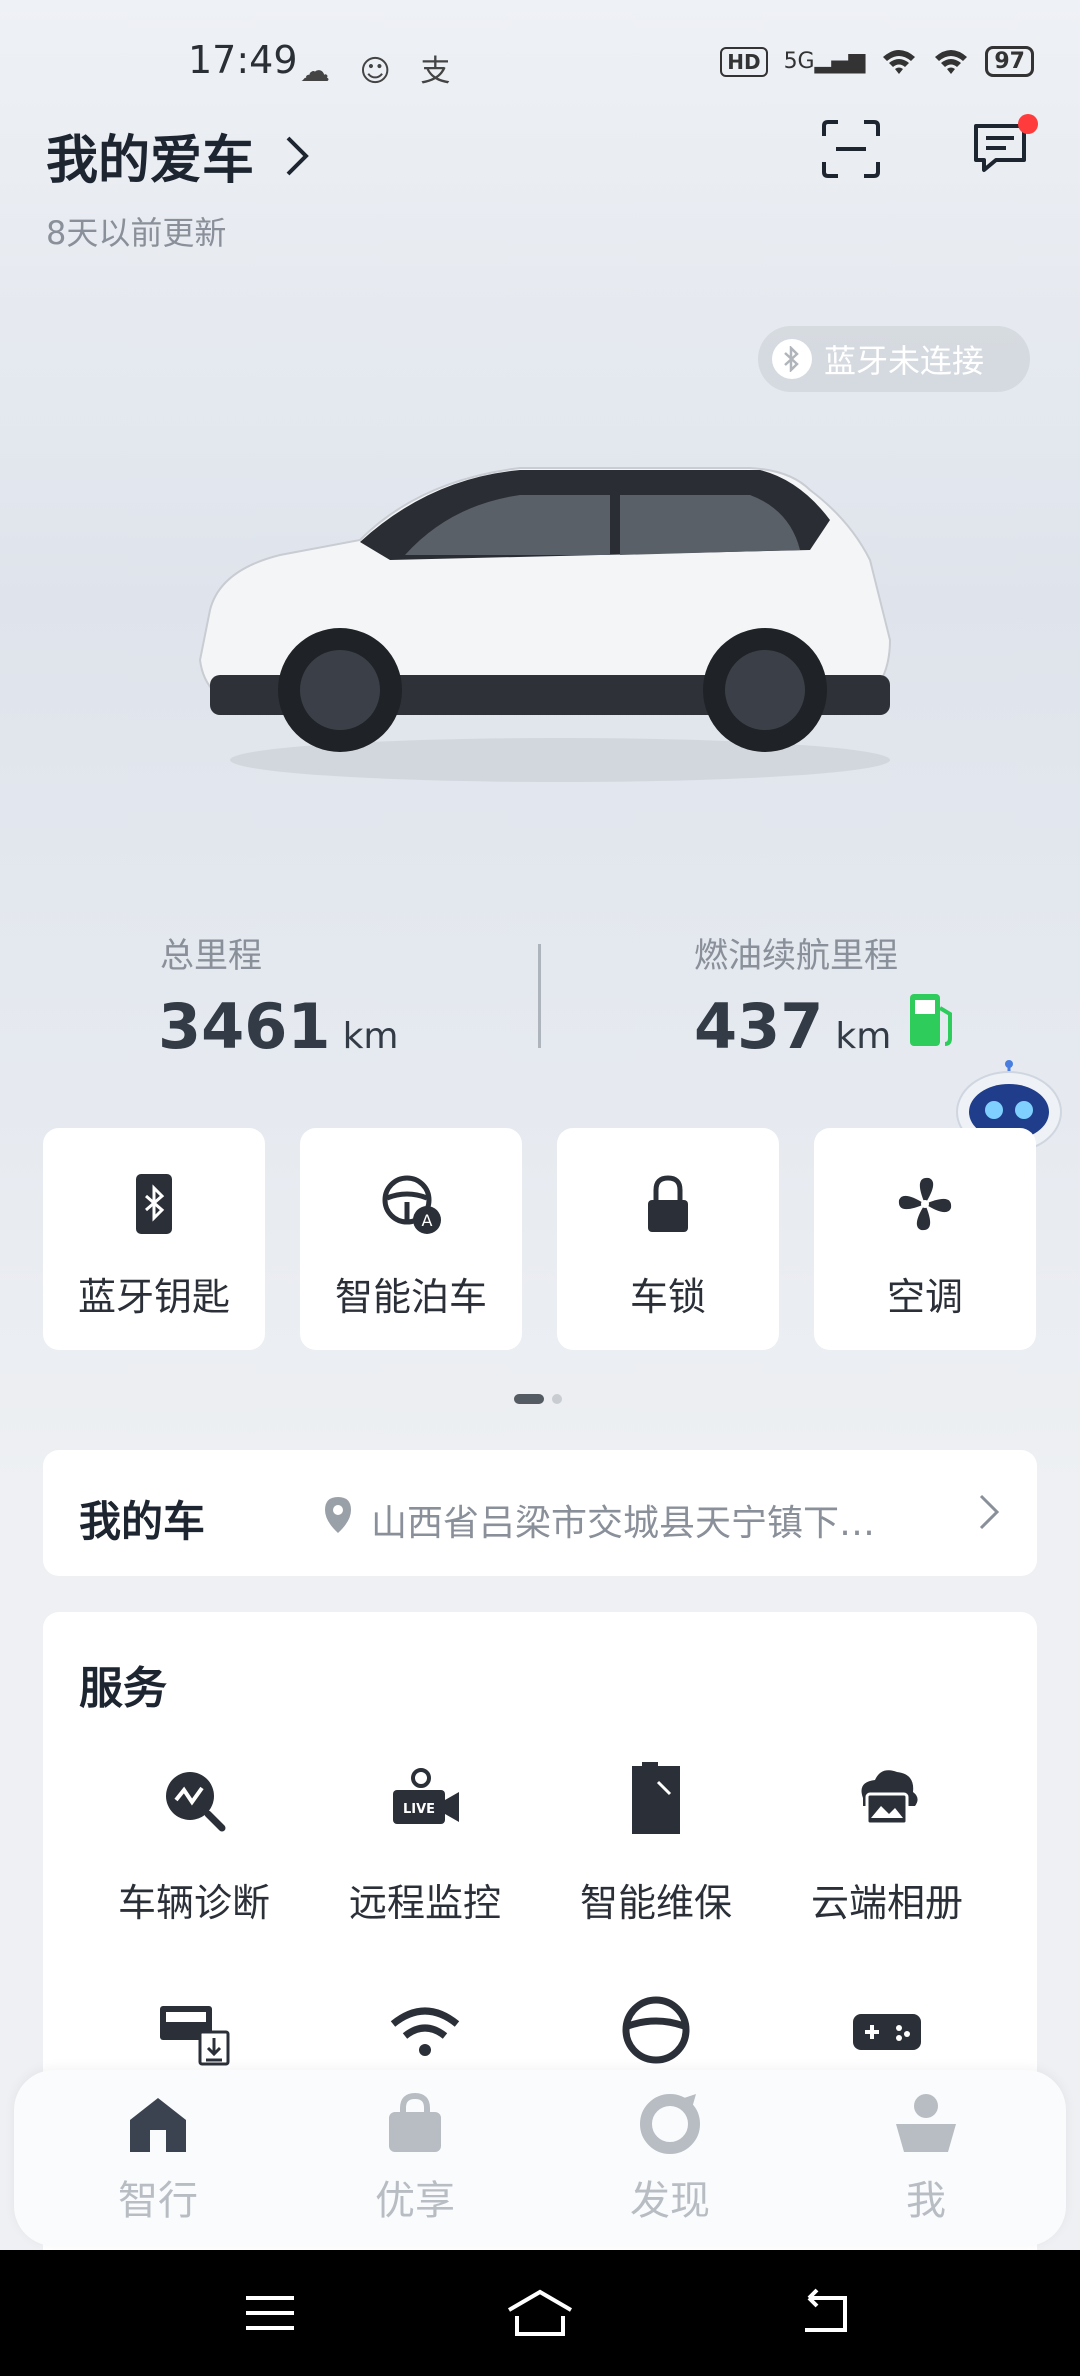 The height and width of the screenshot is (2376, 1080). Describe the element at coordinates (926, 2158) in the screenshot. I see `tab-me: 我` at that location.